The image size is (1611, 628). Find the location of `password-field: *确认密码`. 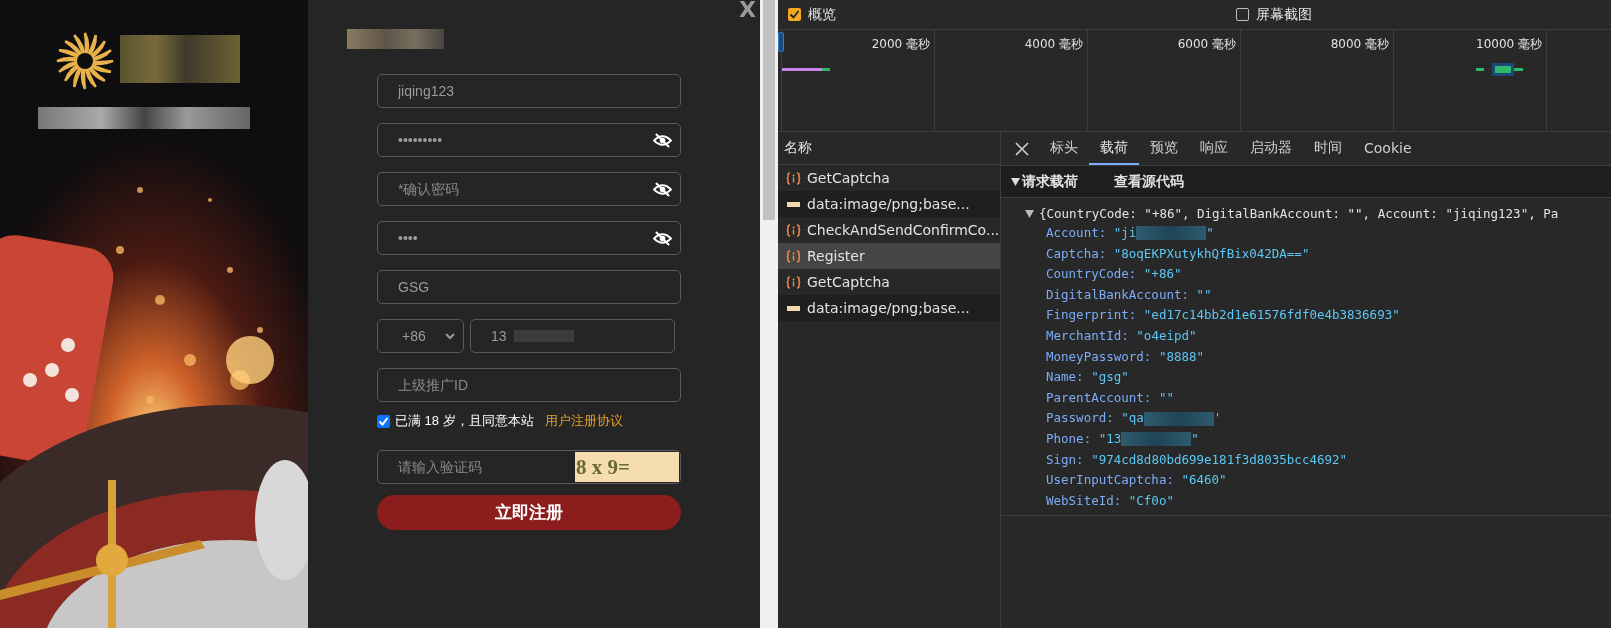

password-field: *确认密码 is located at coordinates (529, 189).